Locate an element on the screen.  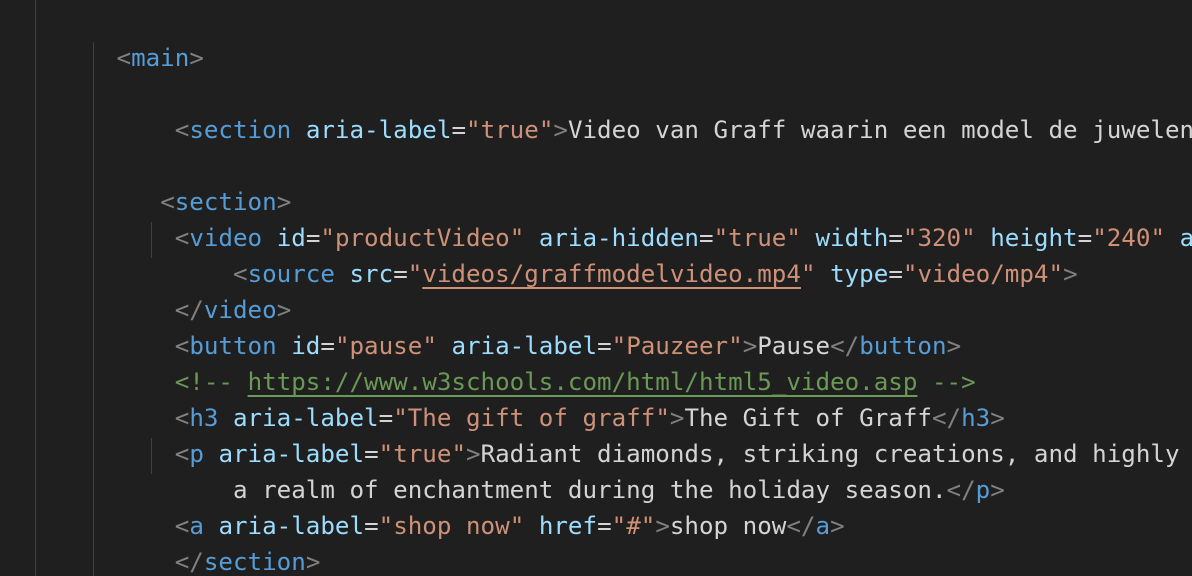
attribute-value: shop now is located at coordinates (451, 526).